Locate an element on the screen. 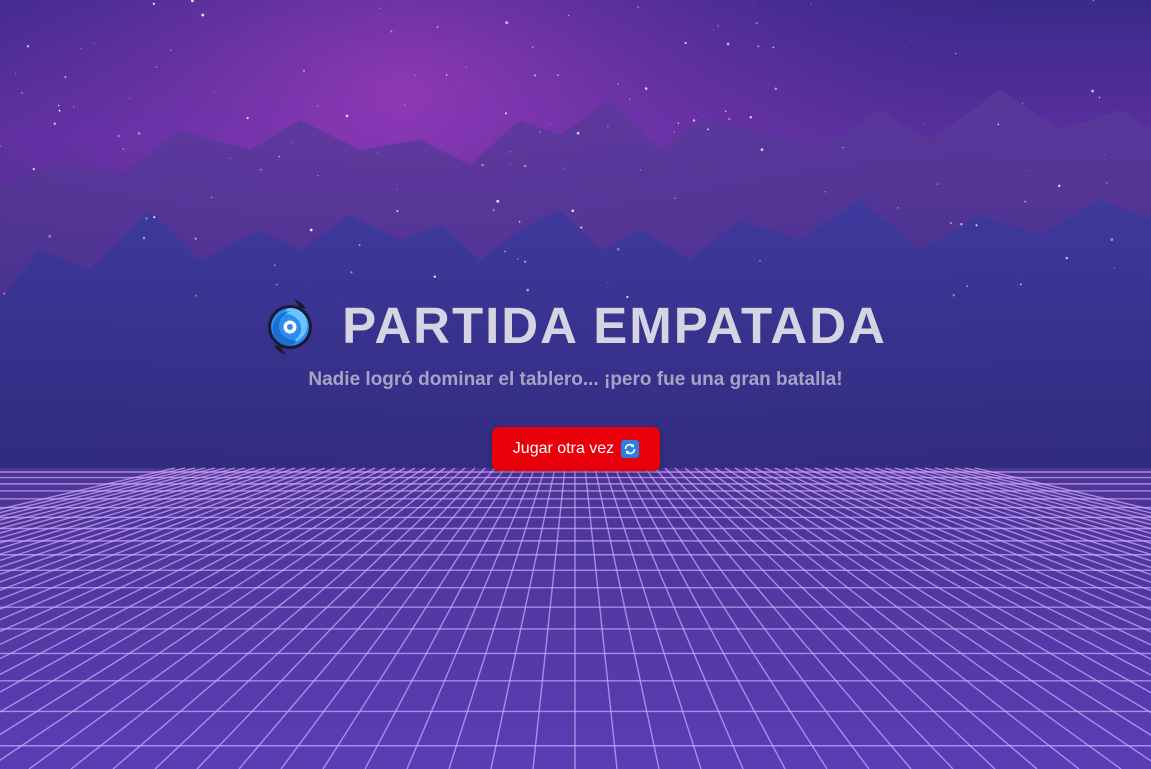 Image resolution: width=1151 pixels, height=769 pixels. play-again-label: Jugar otra vez is located at coordinates (563, 448).